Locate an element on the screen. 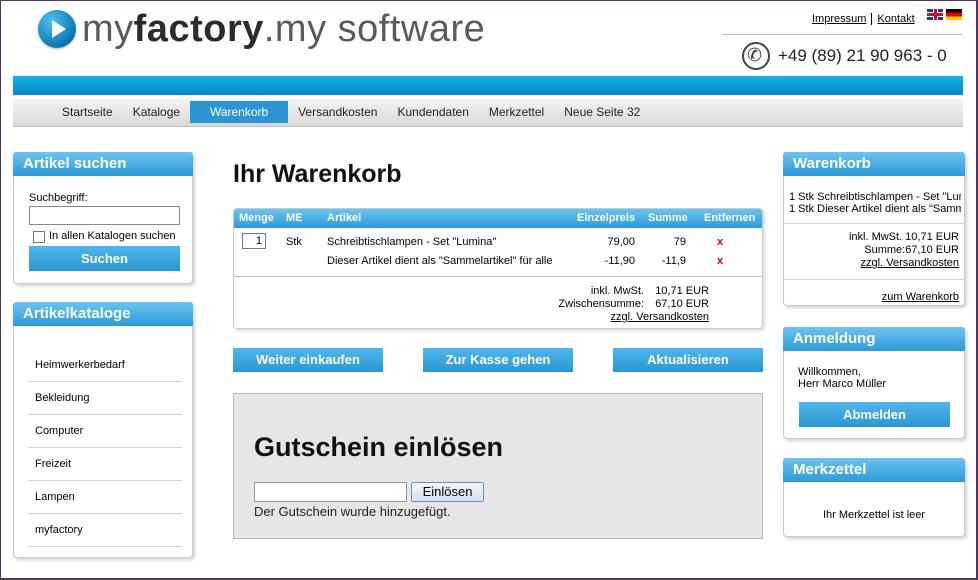 The image size is (978, 580). login-panel-title: Anmeldung is located at coordinates (874, 339).